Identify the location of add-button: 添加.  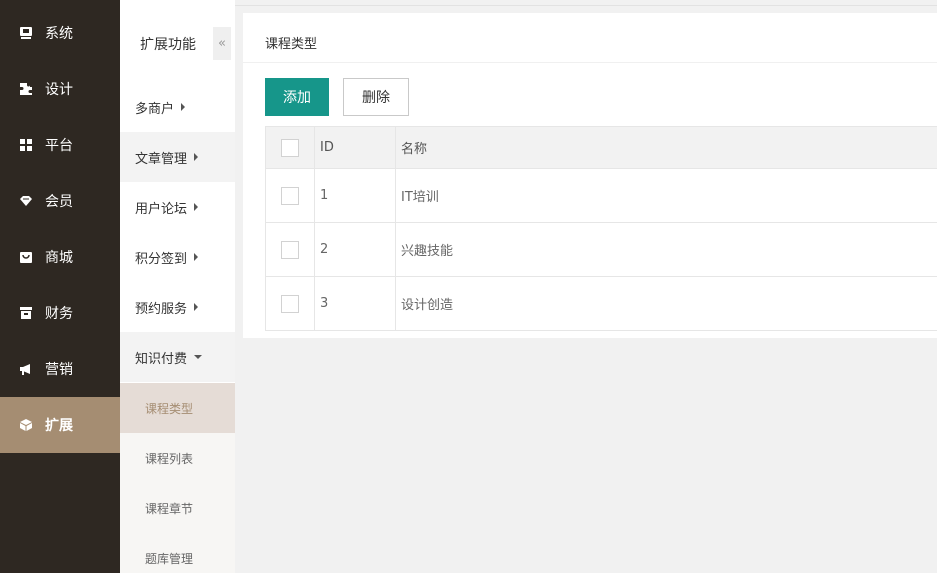
(297, 97).